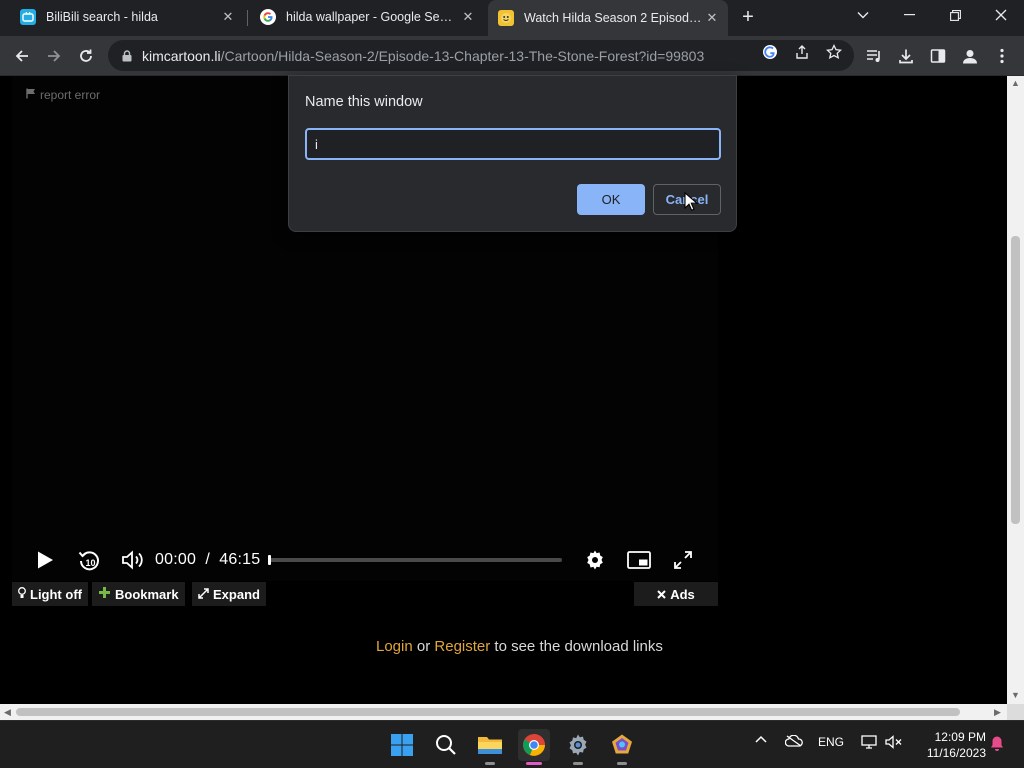  Describe the element at coordinates (402, 745) in the screenshot. I see `start-icon` at that location.